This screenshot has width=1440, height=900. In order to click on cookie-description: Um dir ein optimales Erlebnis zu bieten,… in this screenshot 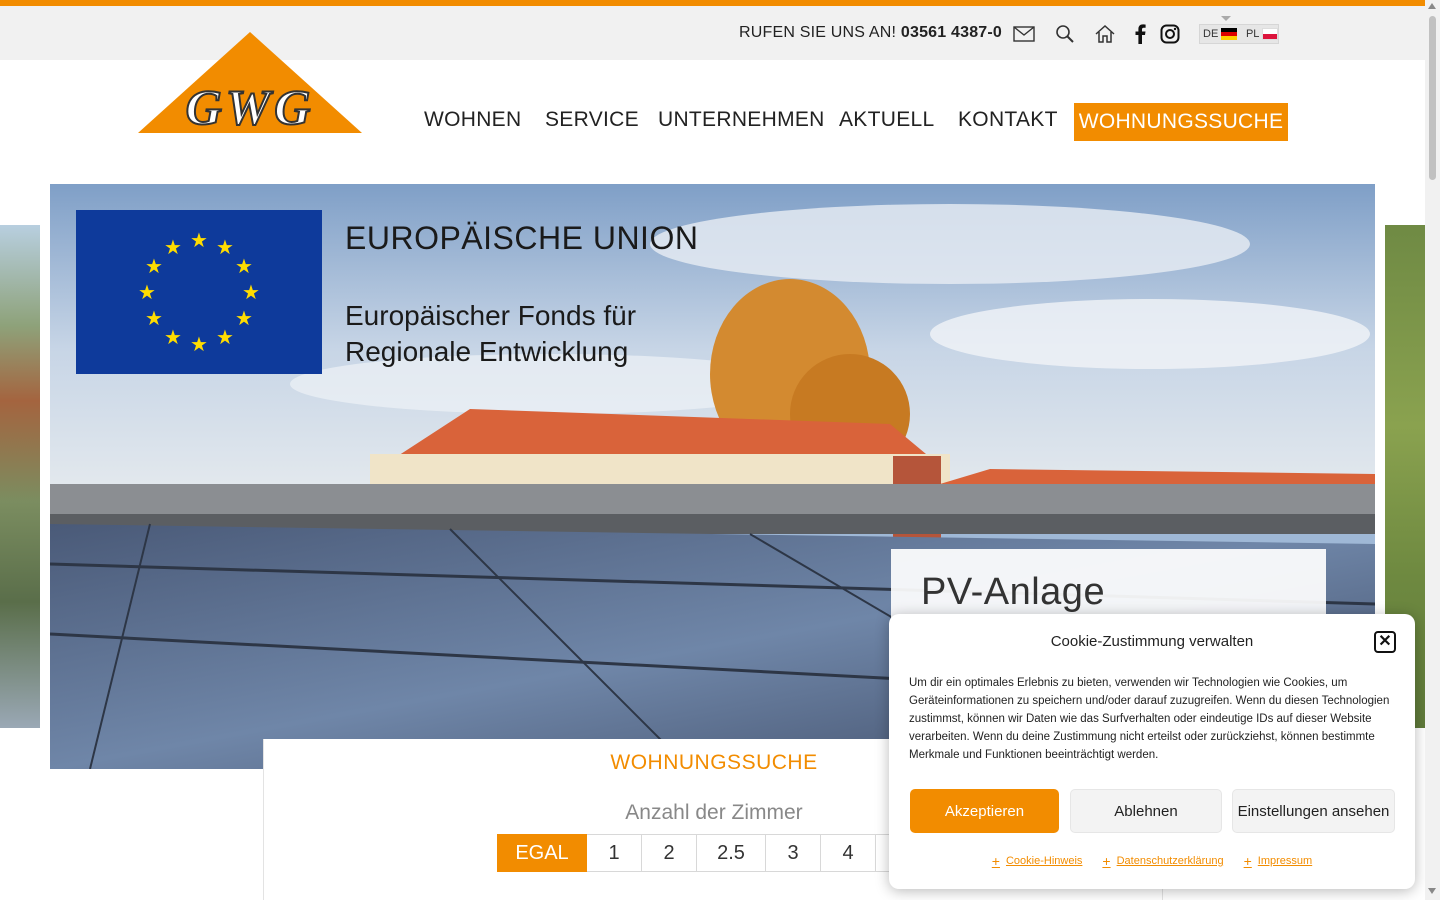, I will do `click(1149, 719)`.